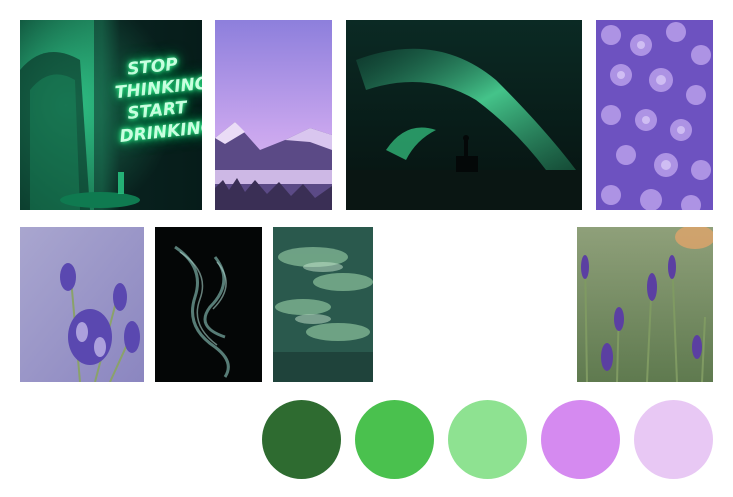  I want to click on green-clouds-photo, so click(323, 304).